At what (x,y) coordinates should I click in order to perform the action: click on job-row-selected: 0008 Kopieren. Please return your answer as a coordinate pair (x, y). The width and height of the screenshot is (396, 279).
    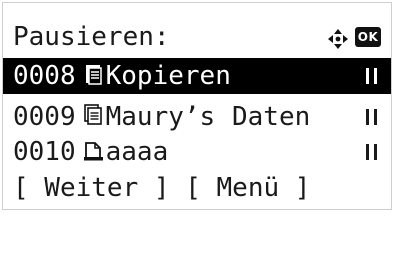
    Looking at the image, I should click on (197, 76).